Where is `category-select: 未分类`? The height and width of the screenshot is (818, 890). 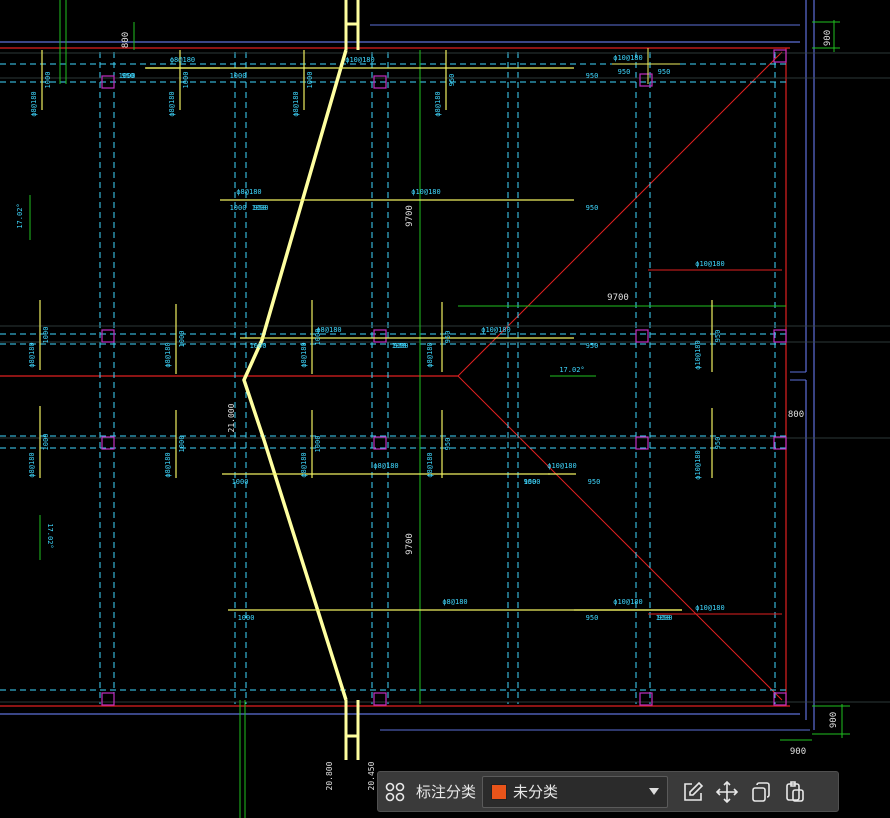 category-select: 未分类 is located at coordinates (575, 791).